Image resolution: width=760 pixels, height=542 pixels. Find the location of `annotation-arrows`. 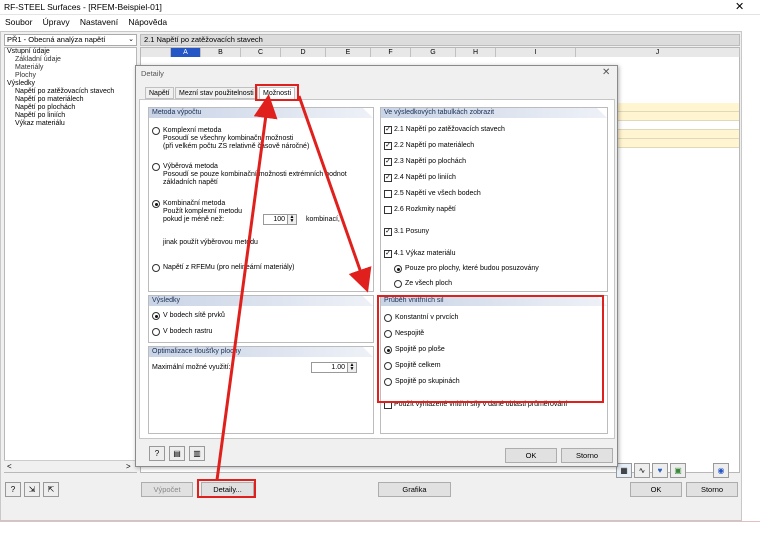

annotation-arrows is located at coordinates (293, 287).